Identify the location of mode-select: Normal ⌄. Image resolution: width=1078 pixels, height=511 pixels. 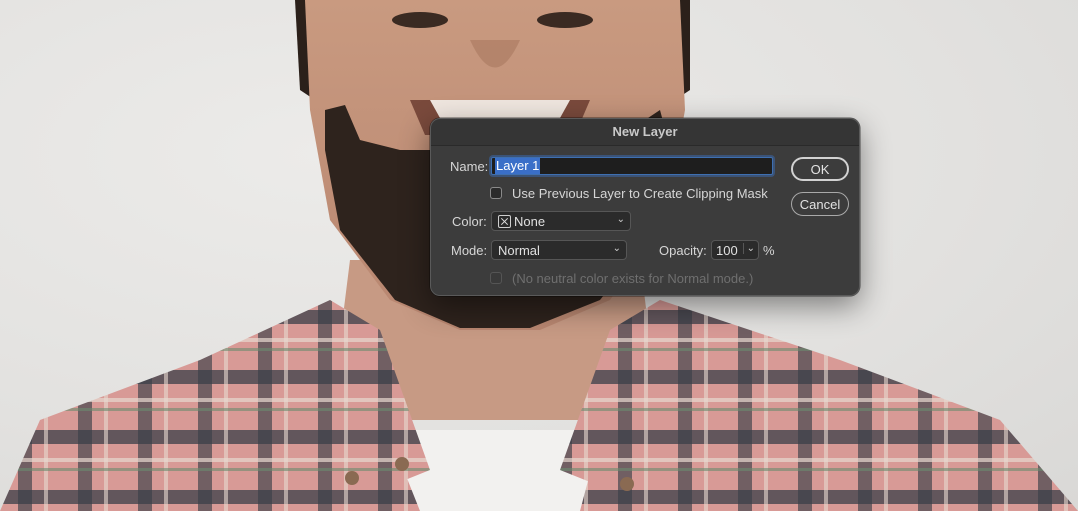
(559, 250).